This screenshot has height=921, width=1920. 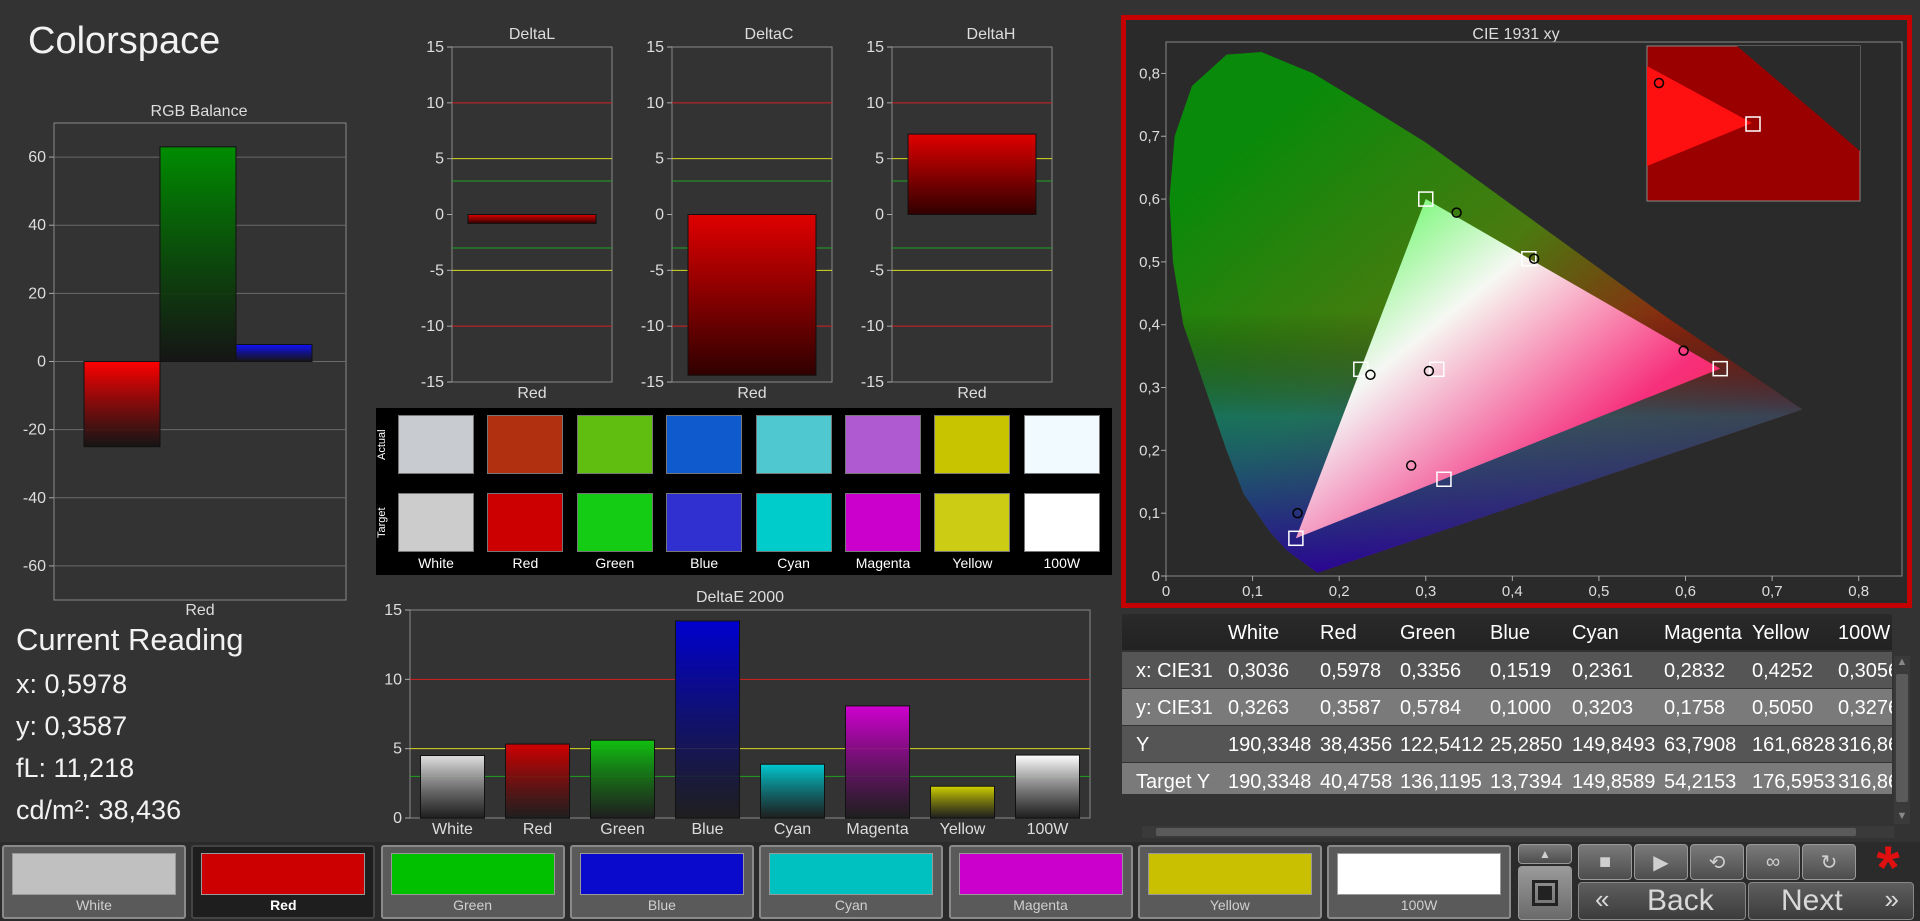 What do you see at coordinates (1040, 905) in the screenshot?
I see `patch-label: Magenta` at bounding box center [1040, 905].